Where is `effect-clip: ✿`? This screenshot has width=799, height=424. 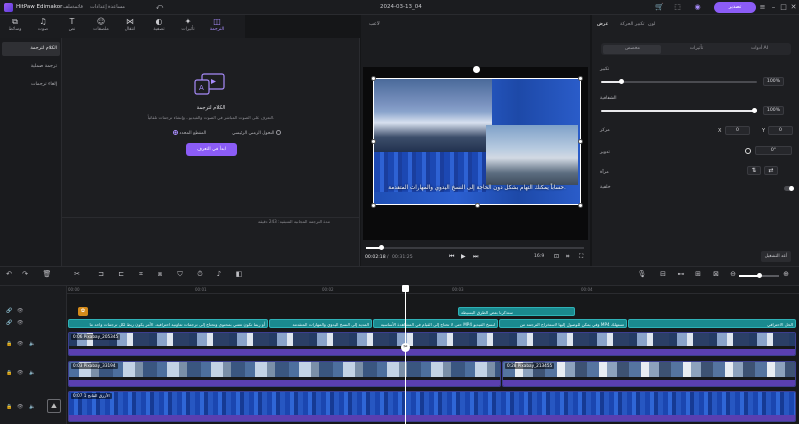
effect-clip: ✿ is located at coordinates (83, 311).